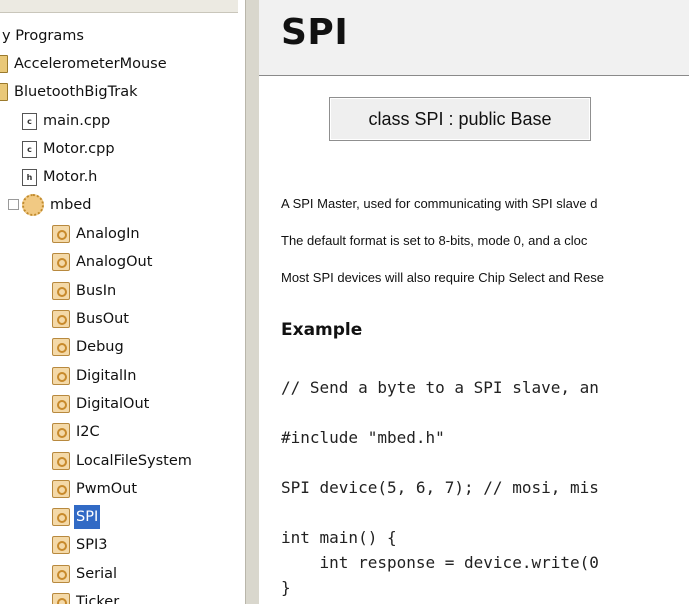 The width and height of the screenshot is (689, 604). I want to click on tree-item-digitalout: DigitalOut, so click(101, 404).